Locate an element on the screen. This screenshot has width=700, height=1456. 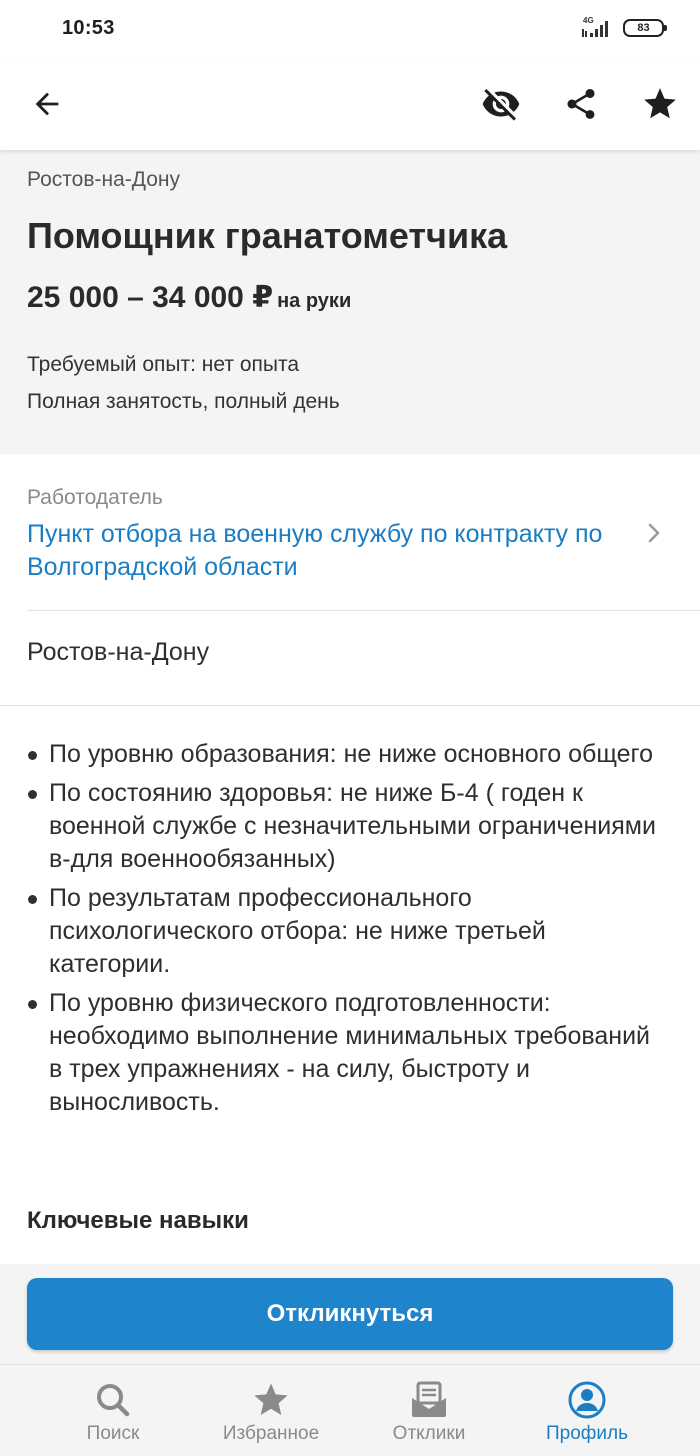
arrow-left-icon is located at coordinates (47, 104).